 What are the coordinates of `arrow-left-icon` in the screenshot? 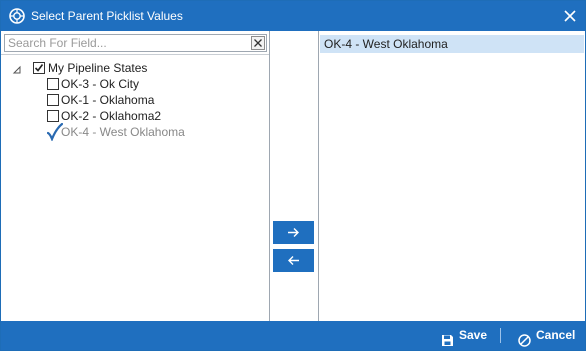 It's located at (293, 260).